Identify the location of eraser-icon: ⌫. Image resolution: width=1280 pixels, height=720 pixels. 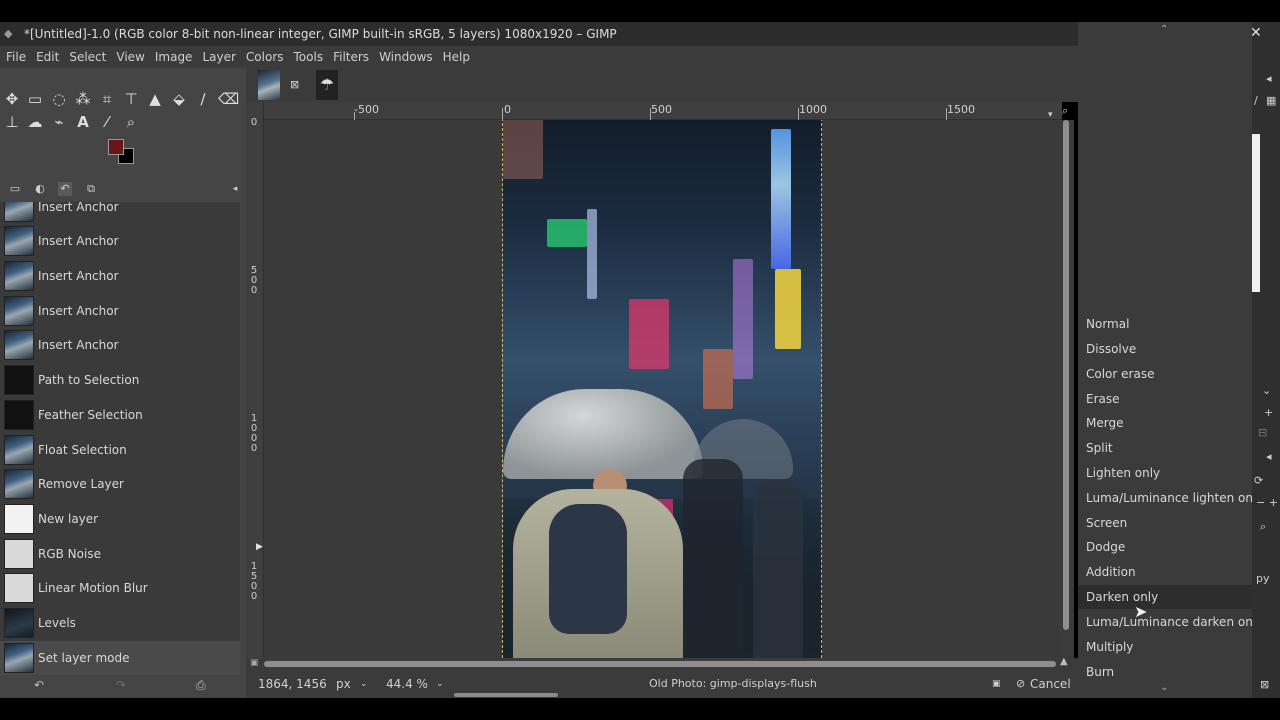
(228, 99).